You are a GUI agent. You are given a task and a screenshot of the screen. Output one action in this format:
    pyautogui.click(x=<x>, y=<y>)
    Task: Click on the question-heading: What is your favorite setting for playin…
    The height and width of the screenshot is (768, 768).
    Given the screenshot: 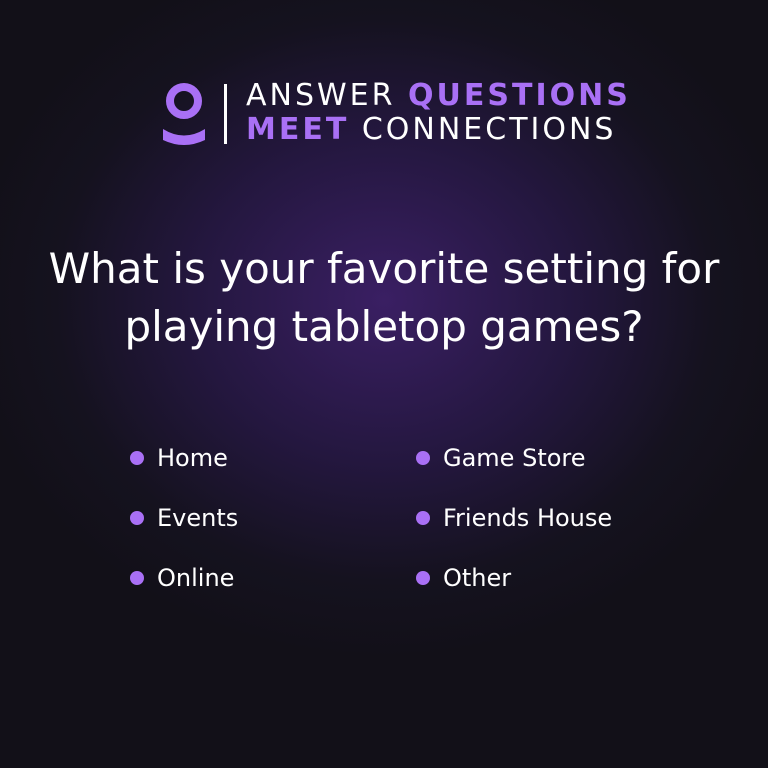 What is the action you would take?
    pyautogui.click(x=384, y=297)
    